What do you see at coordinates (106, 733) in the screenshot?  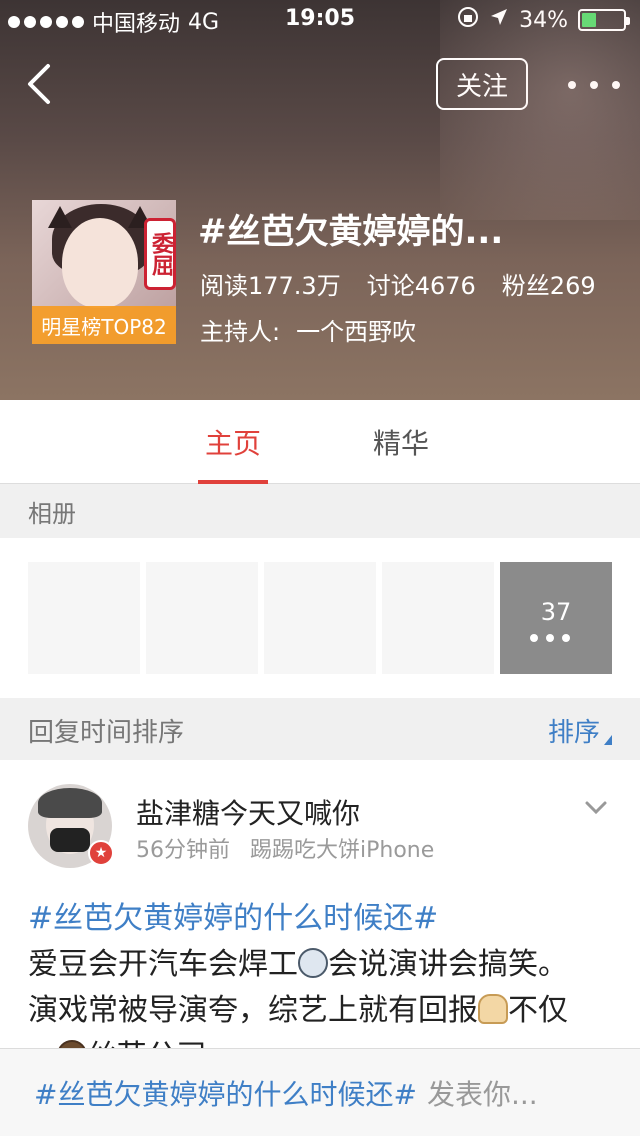 I see `sort-order-label: 回复时间排序` at bounding box center [106, 733].